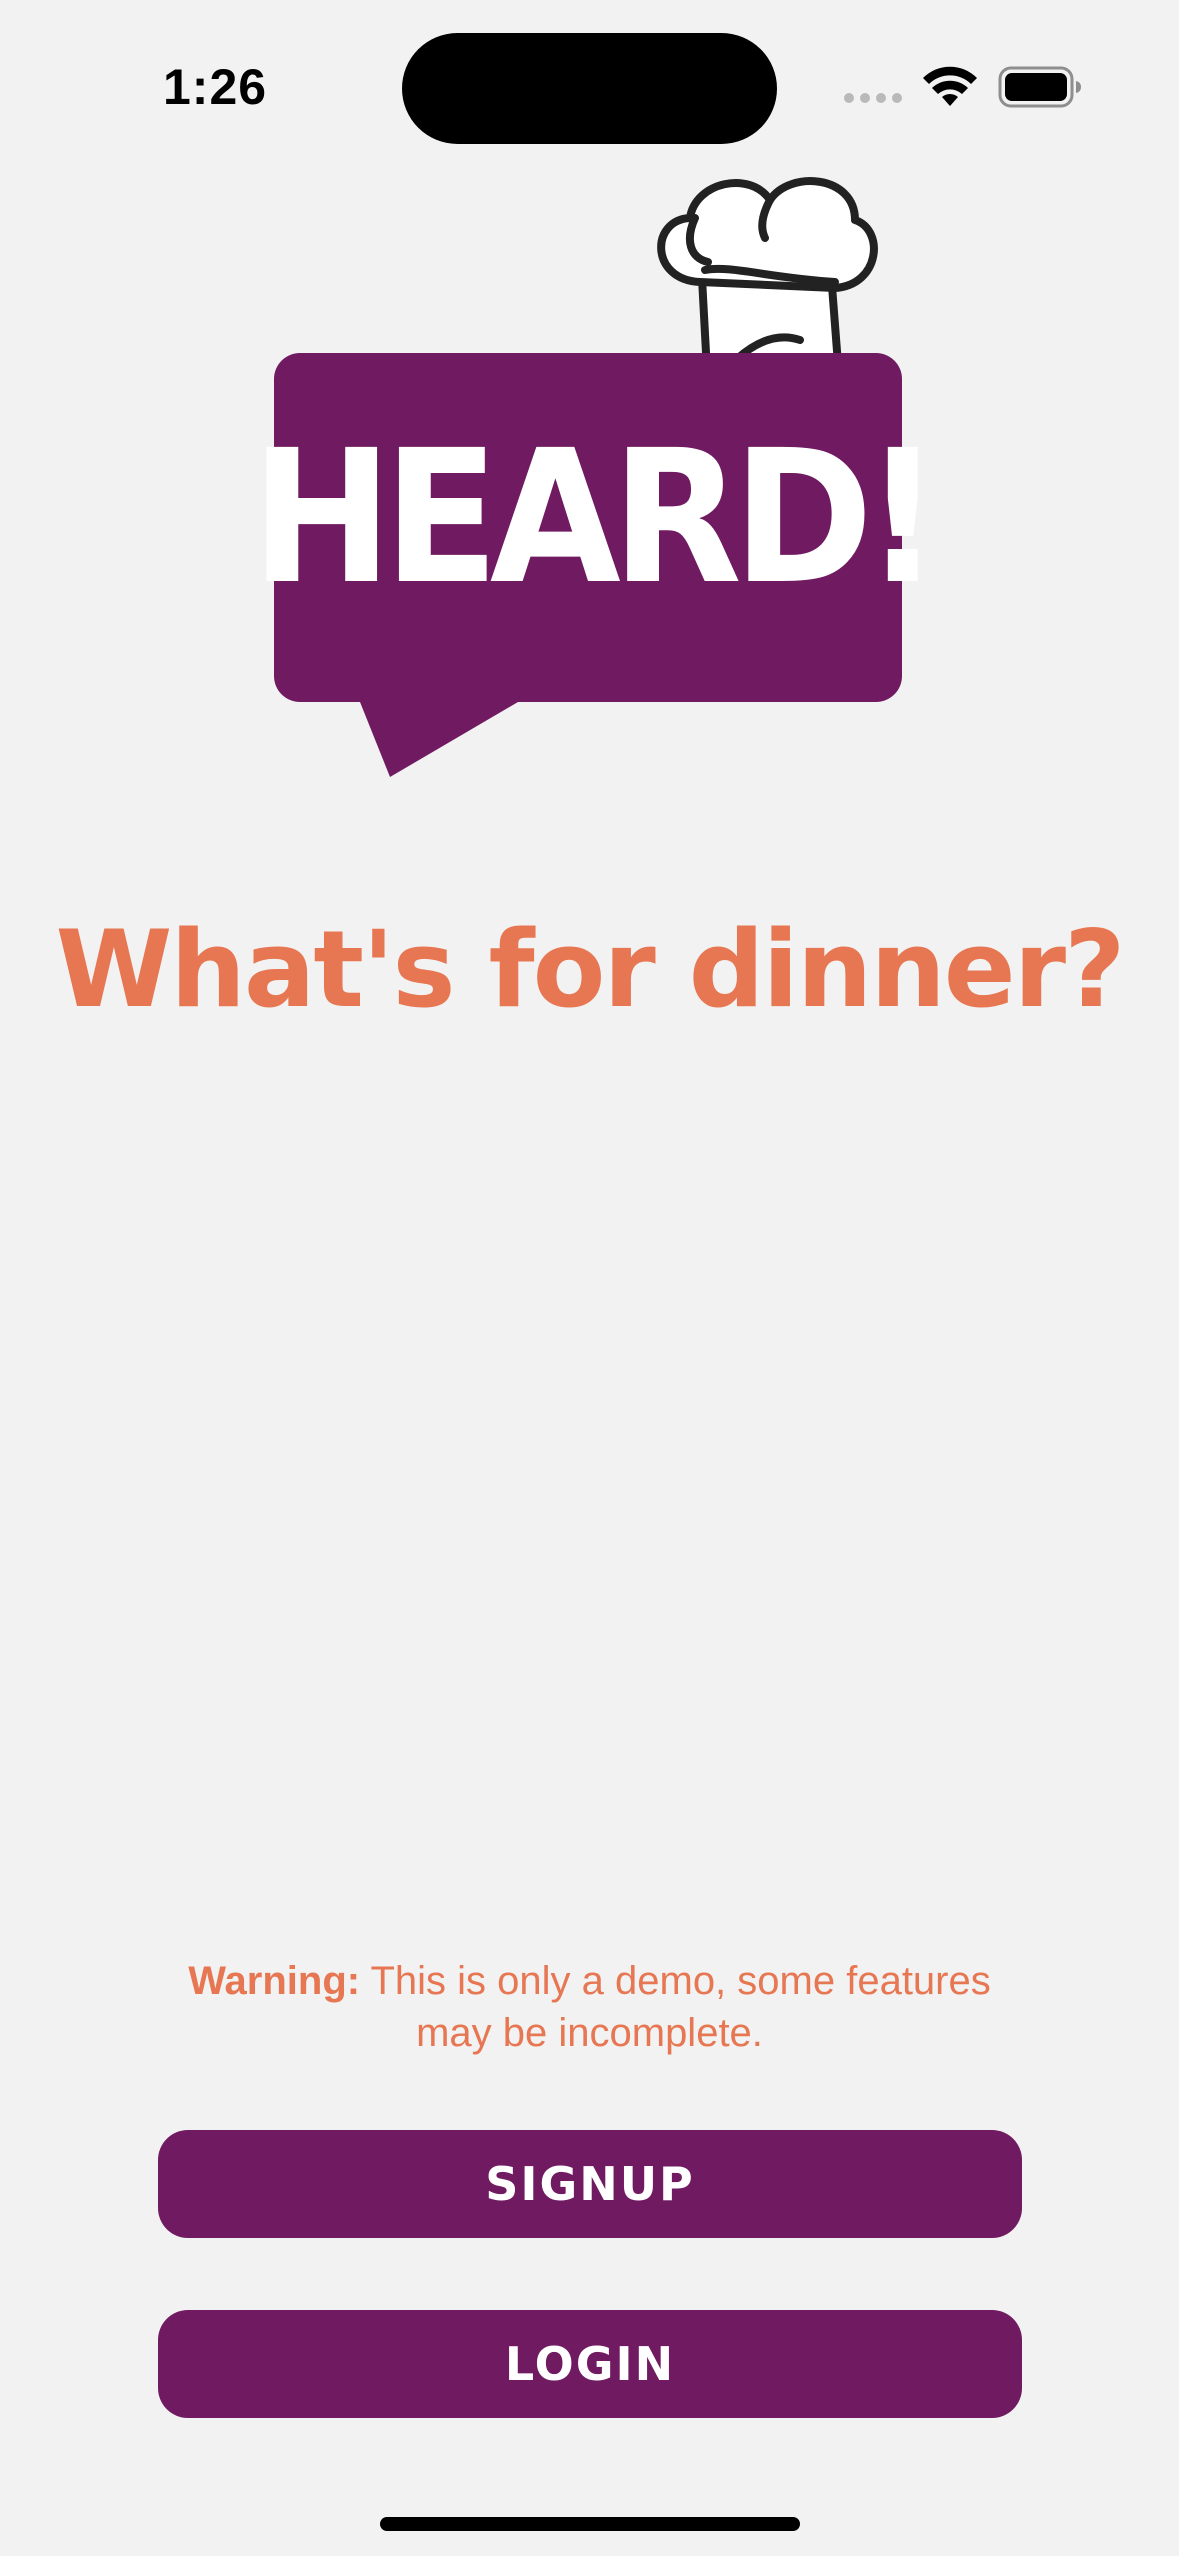  I want to click on dynamic-island, so click(589, 88).